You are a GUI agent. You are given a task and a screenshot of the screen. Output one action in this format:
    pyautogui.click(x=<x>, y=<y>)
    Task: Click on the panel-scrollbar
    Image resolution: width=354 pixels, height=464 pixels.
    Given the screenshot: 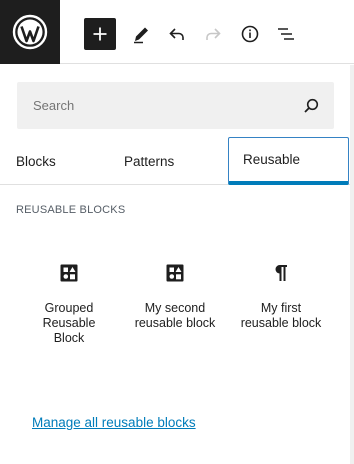 What is the action you would take?
    pyautogui.click(x=352, y=264)
    